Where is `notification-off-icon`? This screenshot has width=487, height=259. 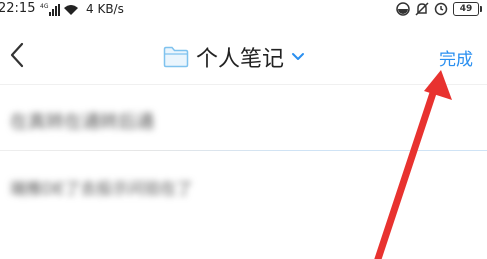
notification-off-icon is located at coordinates (422, 9).